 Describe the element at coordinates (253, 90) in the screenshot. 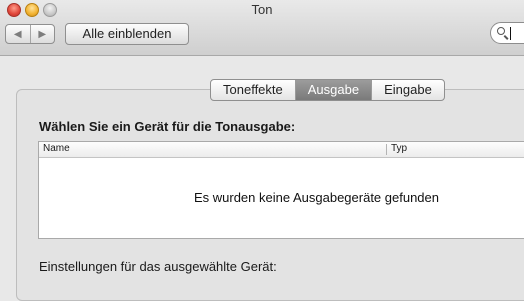

I see `tab-sound-effects: Toneffekte` at that location.